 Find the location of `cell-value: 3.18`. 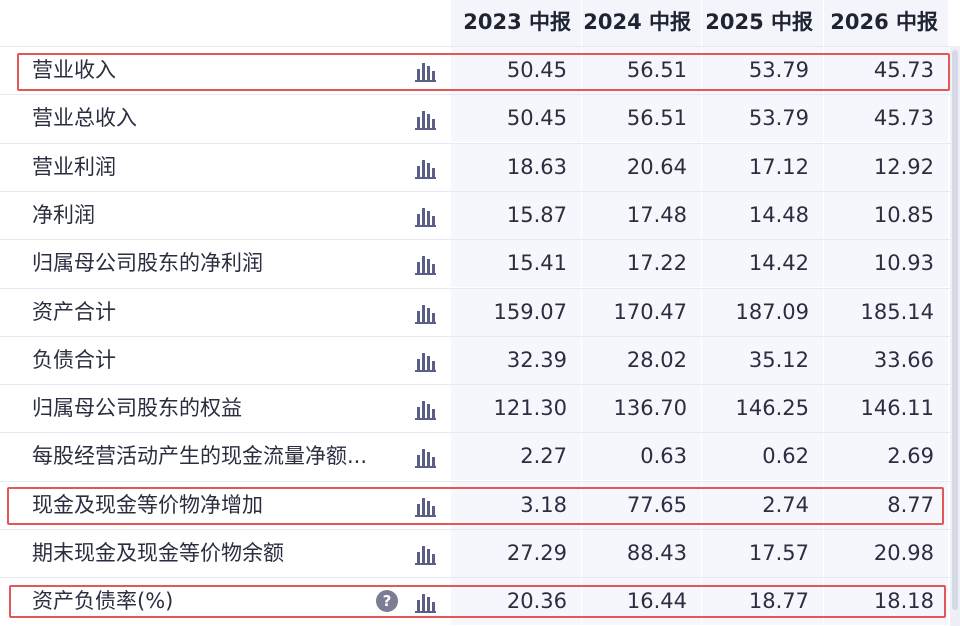

cell-value: 3.18 is located at coordinates (516, 505).